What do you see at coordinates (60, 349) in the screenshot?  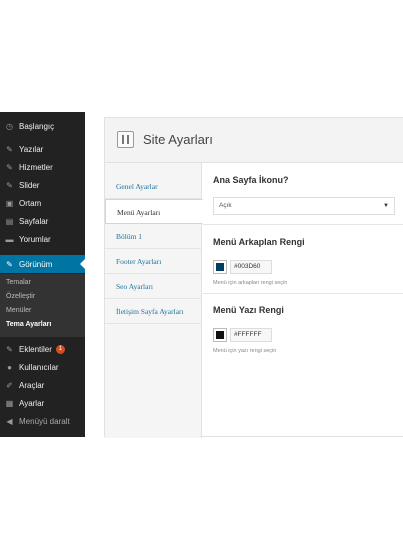 I see `update-count-badge: 1` at bounding box center [60, 349].